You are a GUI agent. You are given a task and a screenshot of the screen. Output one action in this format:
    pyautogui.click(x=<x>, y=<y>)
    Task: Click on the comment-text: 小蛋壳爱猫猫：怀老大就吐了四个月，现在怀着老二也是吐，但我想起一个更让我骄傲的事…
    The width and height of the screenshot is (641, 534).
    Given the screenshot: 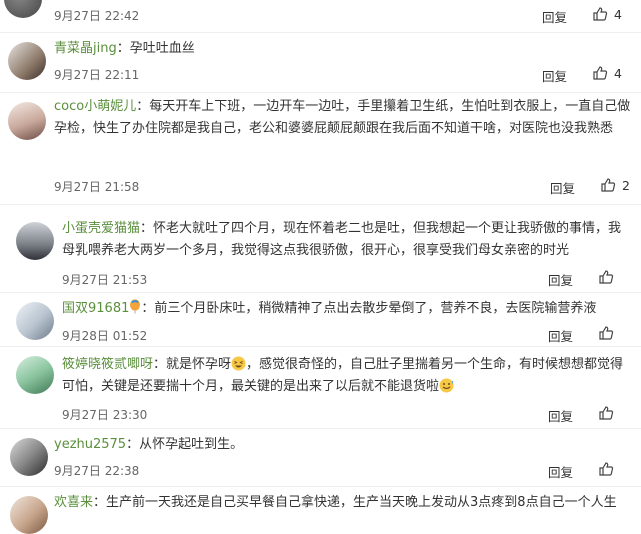 What is the action you would take?
    pyautogui.click(x=342, y=239)
    